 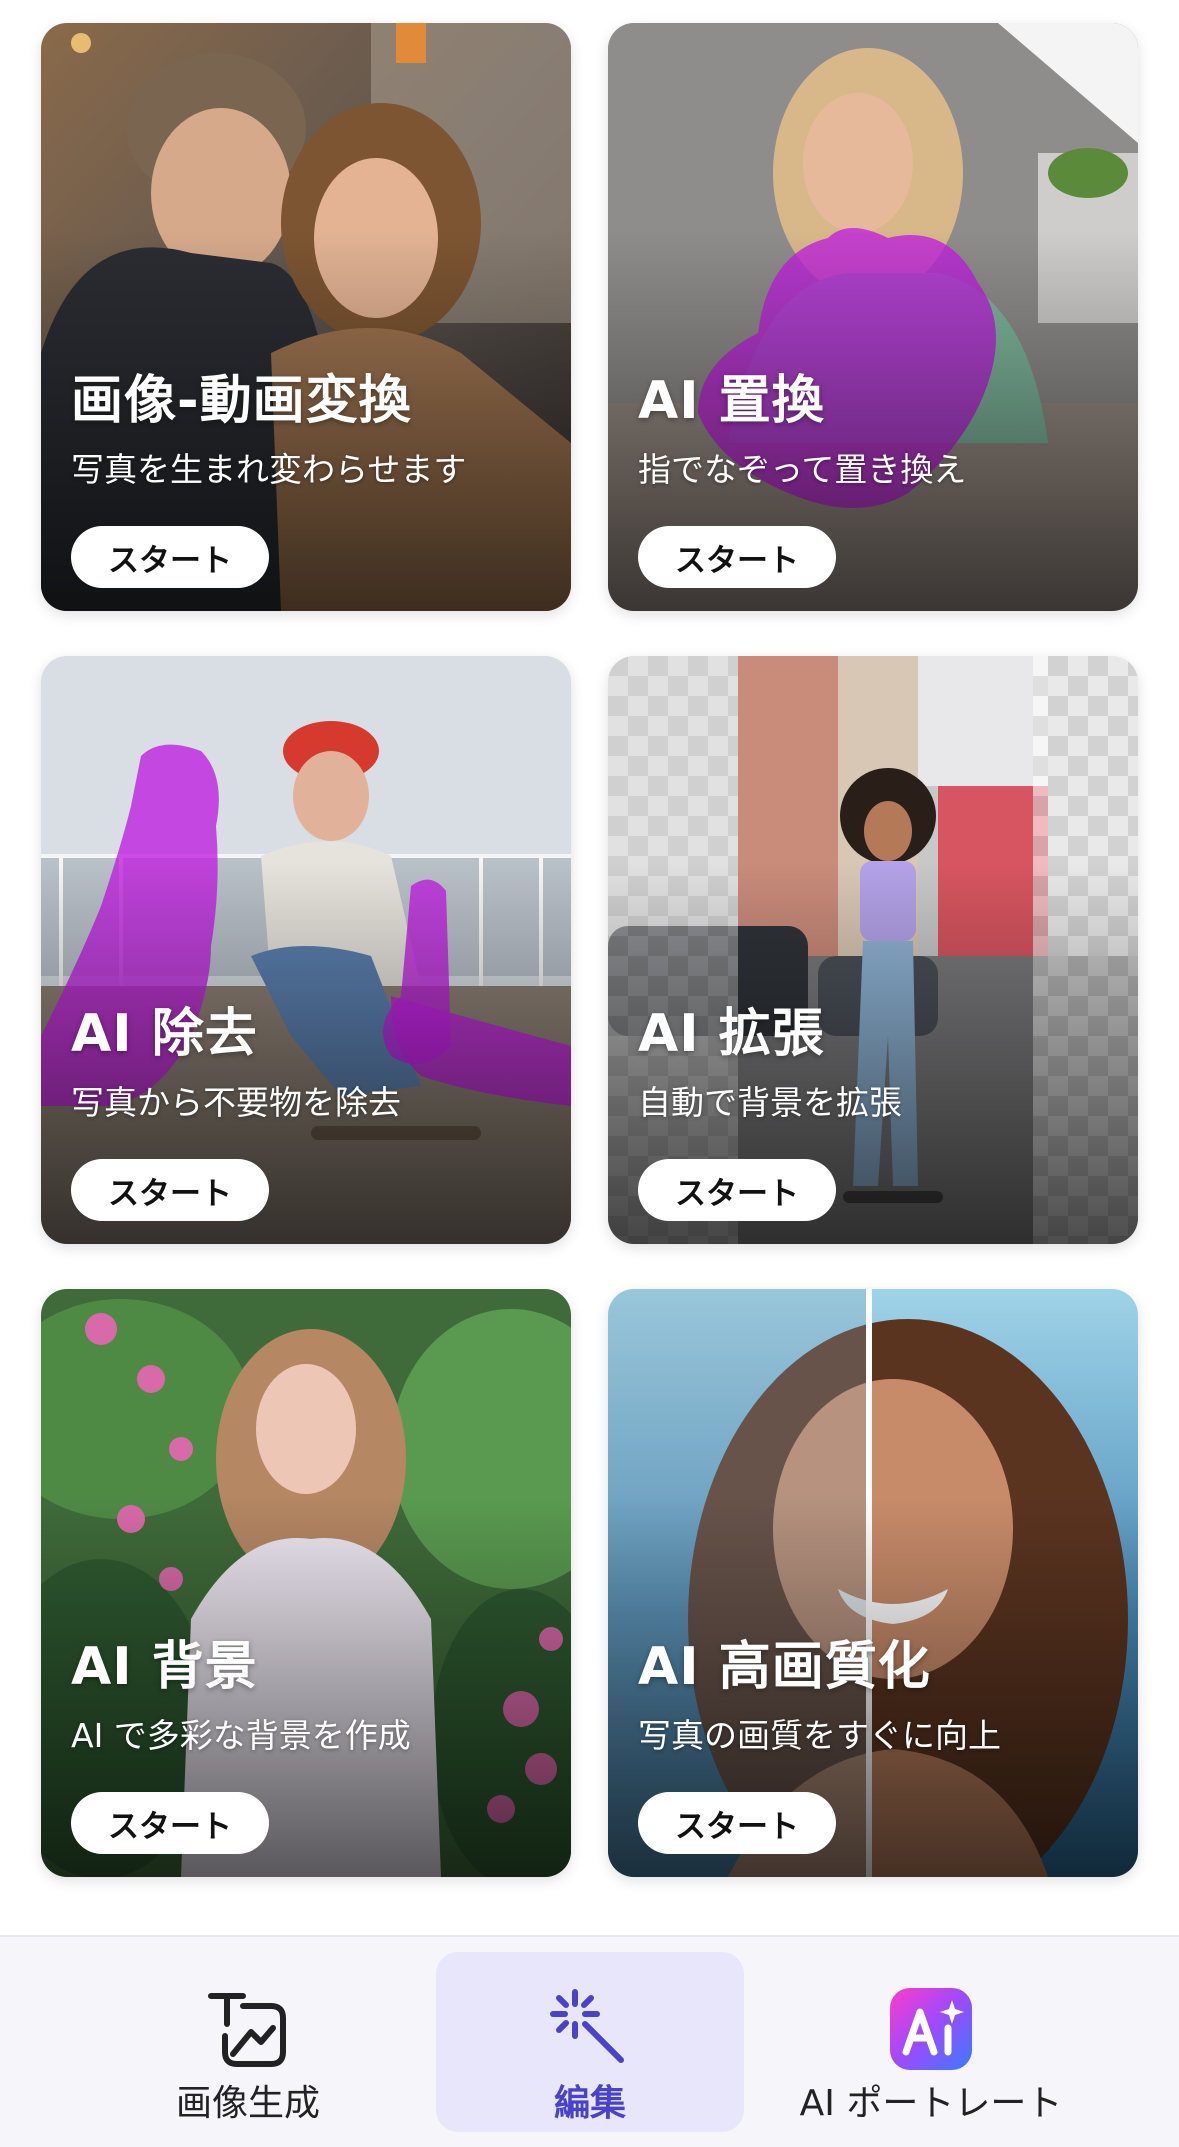 What do you see at coordinates (731, 401) in the screenshot?
I see `card-title: AI 置換` at bounding box center [731, 401].